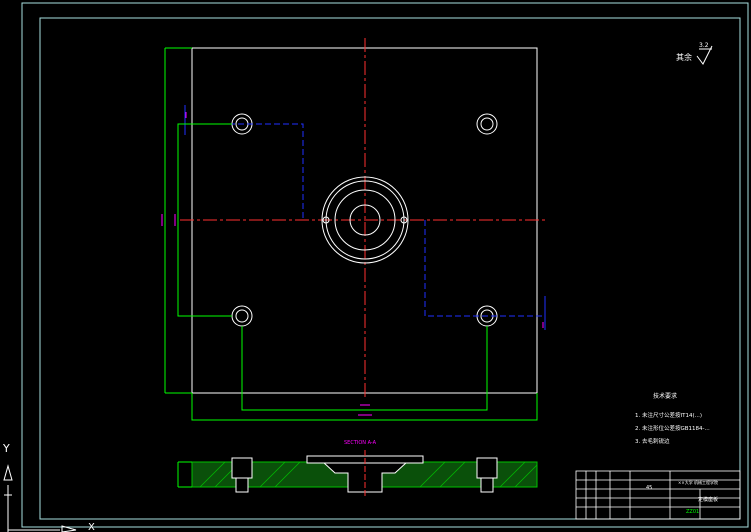 This screenshot has width=751, height=532. What do you see at coordinates (692, 512) in the screenshot?
I see `title-drawing-no: ZZ01` at bounding box center [692, 512].